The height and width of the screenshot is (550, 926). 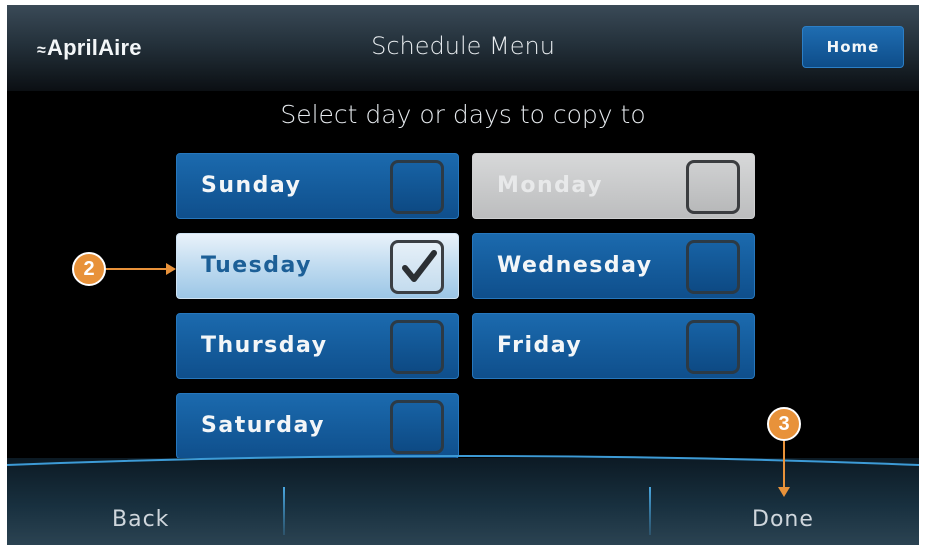 I want to click on instruction-text: Select day or days to copy to, so click(x=463, y=114).